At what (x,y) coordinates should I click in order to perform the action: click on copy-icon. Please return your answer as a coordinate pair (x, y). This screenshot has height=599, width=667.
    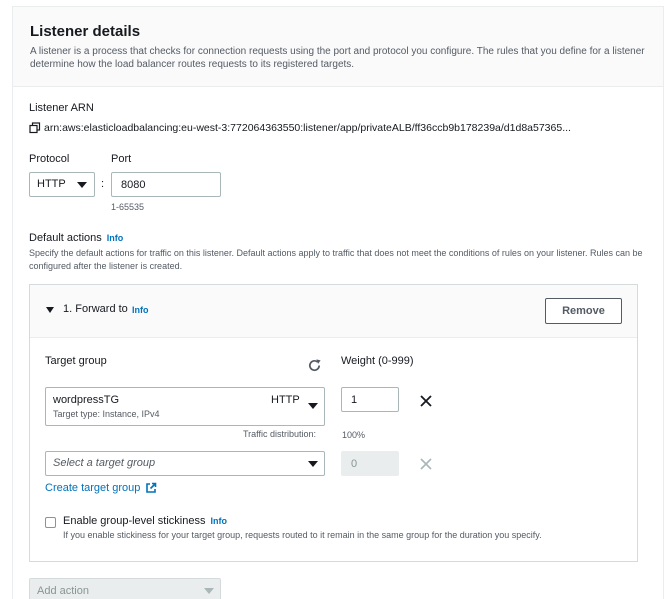
    Looking at the image, I should click on (35, 128).